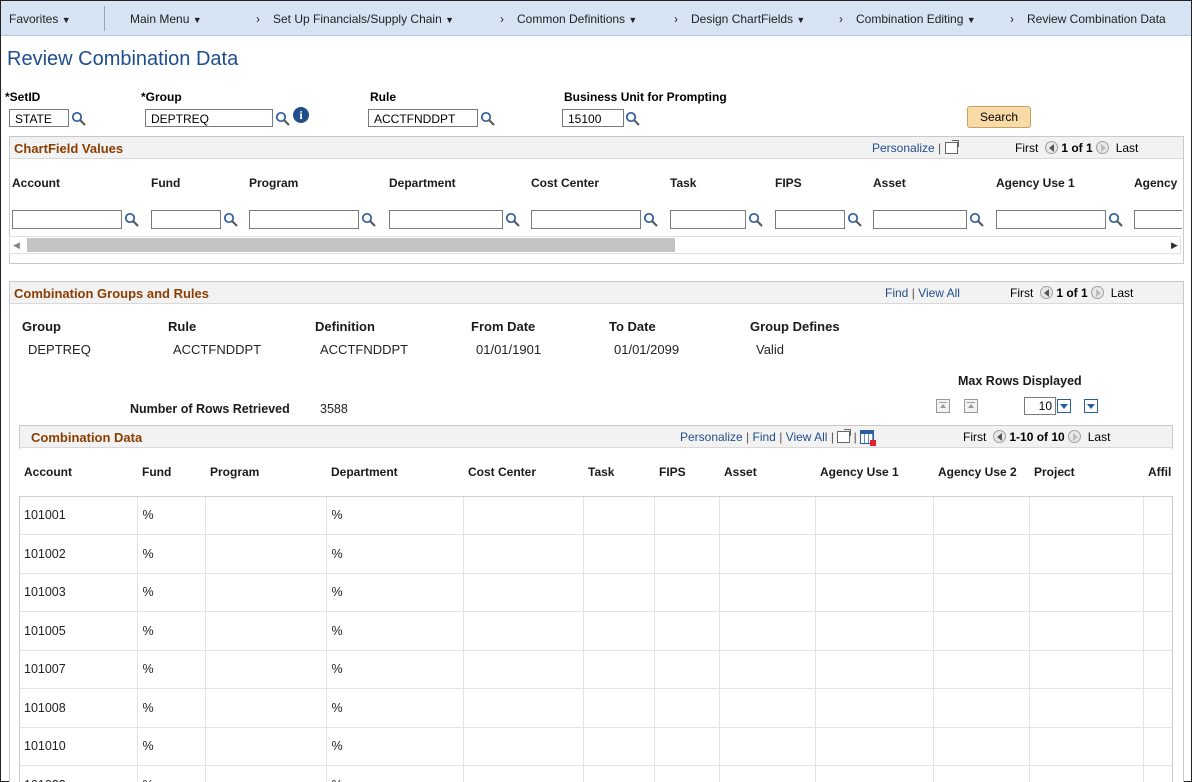 Image resolution: width=1192 pixels, height=782 pixels. I want to click on table-cell: 101007, so click(78, 669).